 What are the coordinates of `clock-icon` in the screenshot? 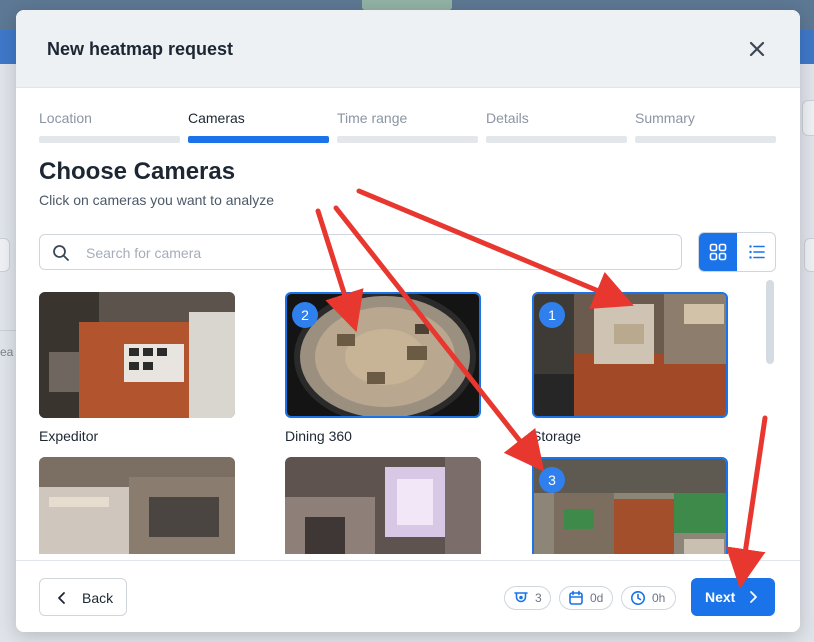 It's located at (638, 598).